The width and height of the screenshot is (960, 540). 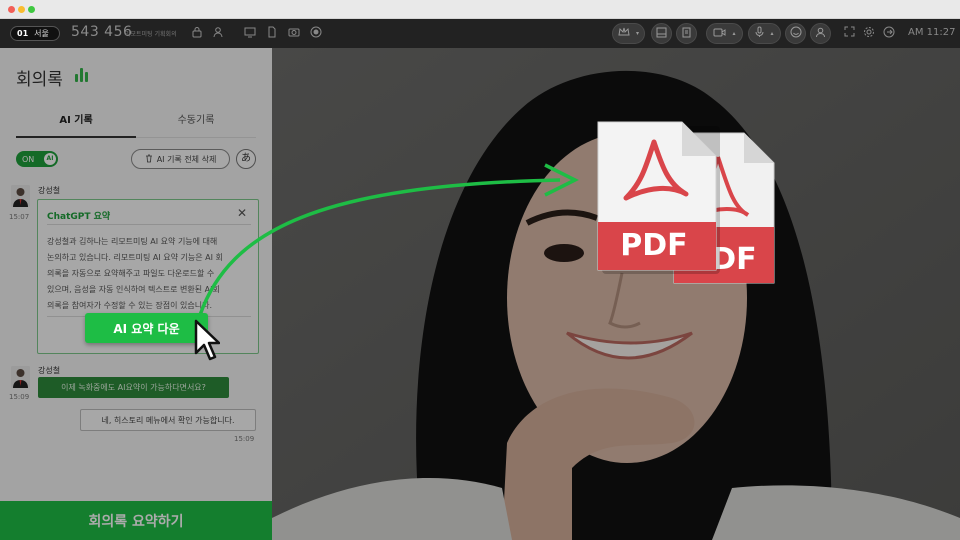 I want to click on pdf-file-icon: PDF, so click(x=658, y=197).